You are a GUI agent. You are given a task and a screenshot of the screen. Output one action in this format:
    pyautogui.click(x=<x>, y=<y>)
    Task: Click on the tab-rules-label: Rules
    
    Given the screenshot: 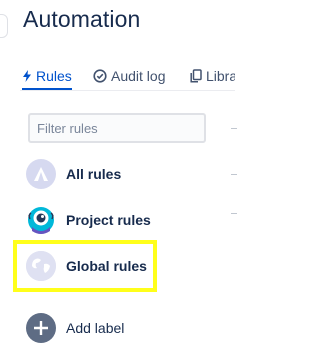 What is the action you would take?
    pyautogui.click(x=54, y=76)
    